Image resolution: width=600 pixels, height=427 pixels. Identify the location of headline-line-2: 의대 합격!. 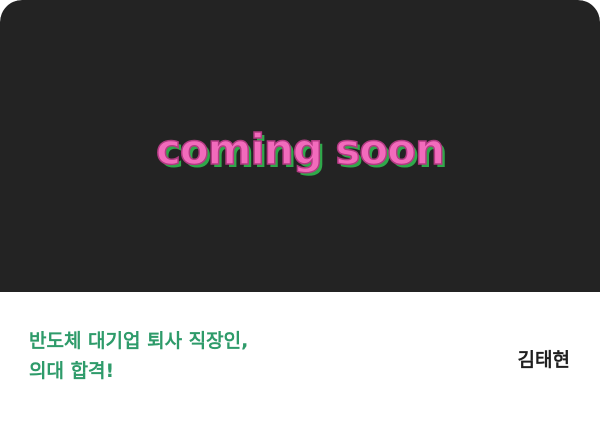
(72, 371).